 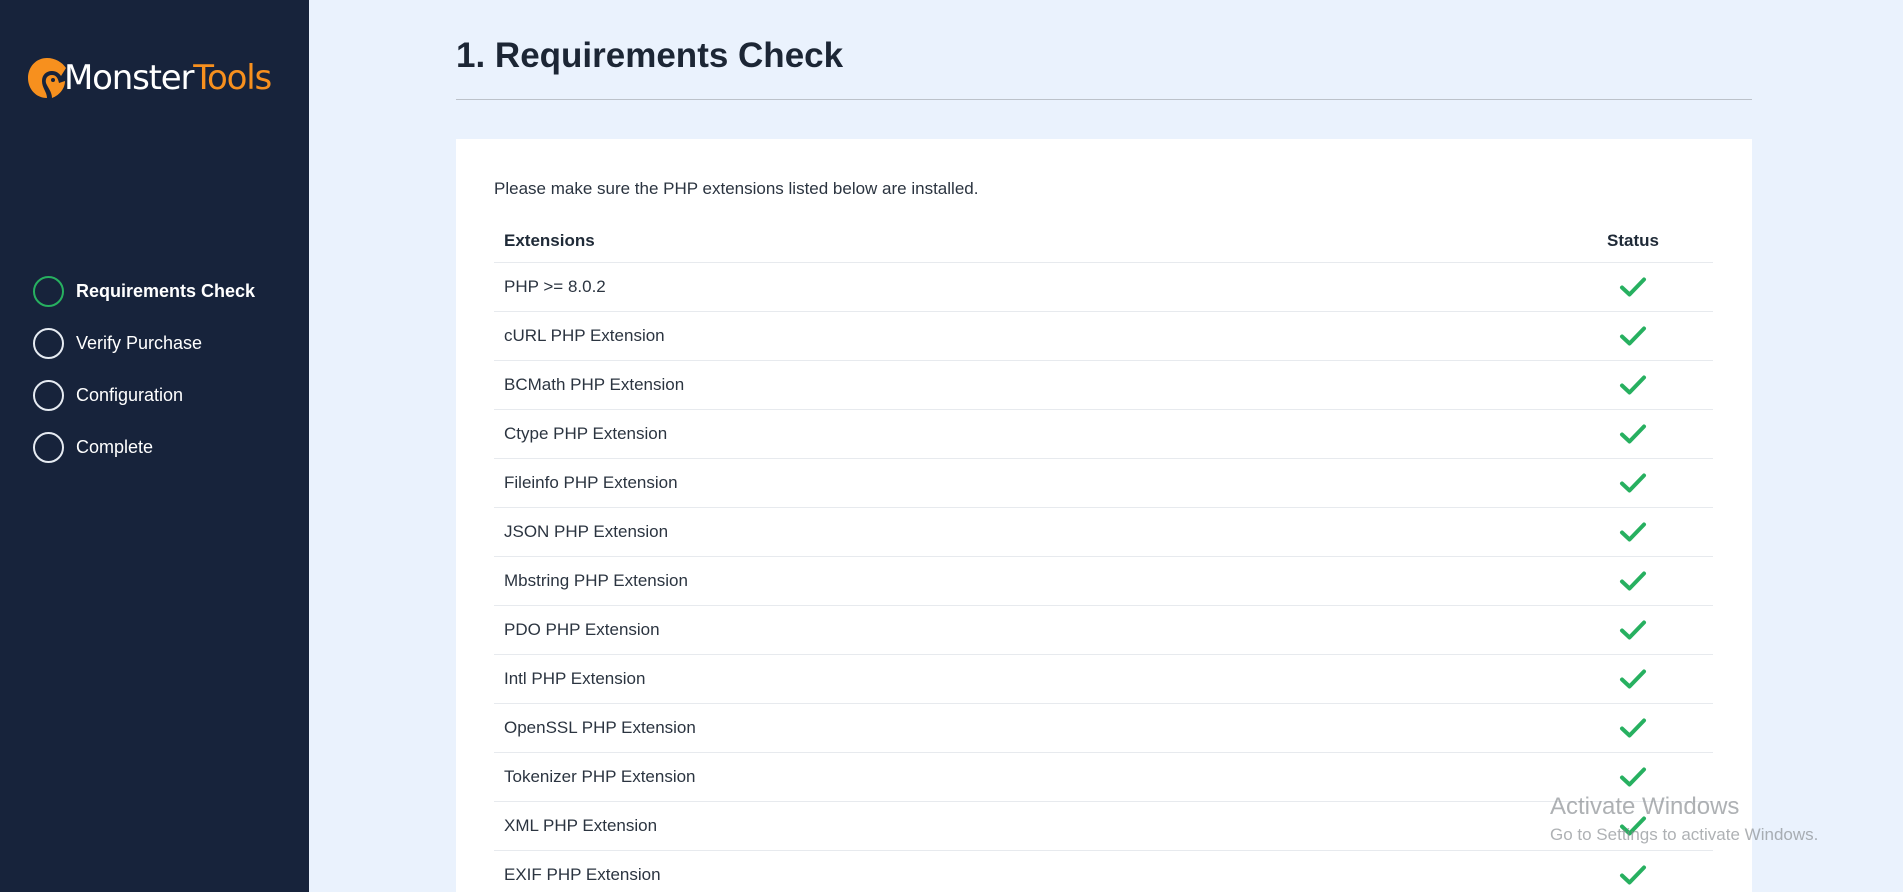 What do you see at coordinates (650, 55) in the screenshot?
I see `page-title: 1. Requirements Check` at bounding box center [650, 55].